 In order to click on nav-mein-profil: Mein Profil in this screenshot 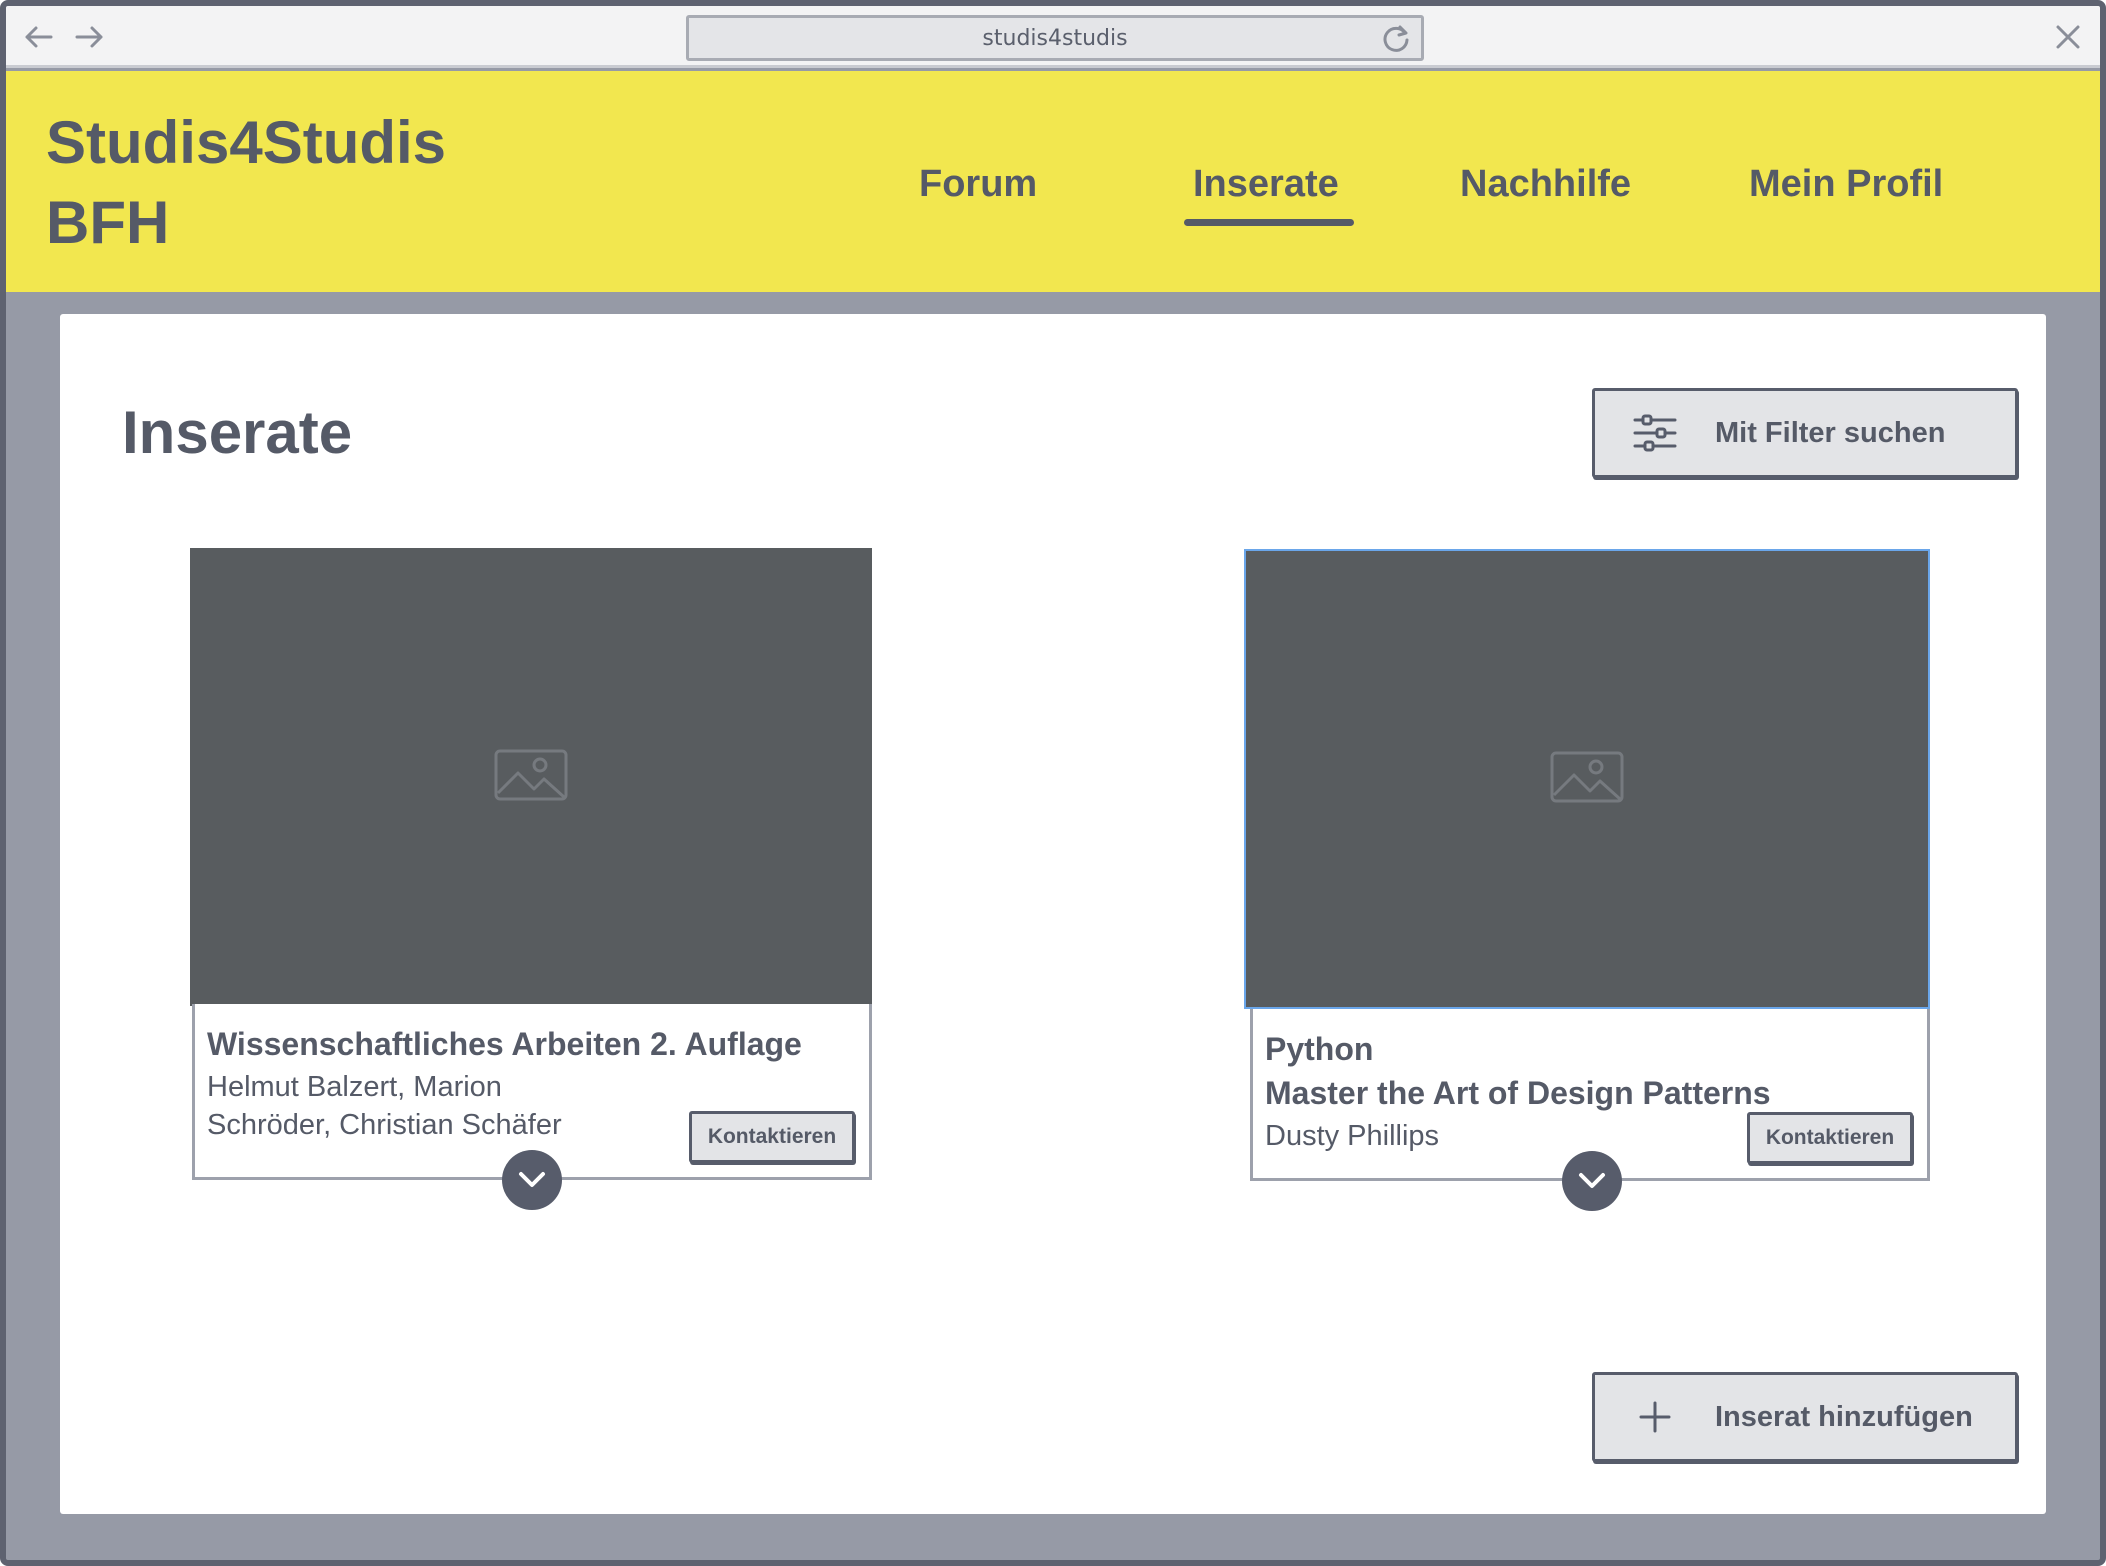, I will do `click(1846, 184)`.